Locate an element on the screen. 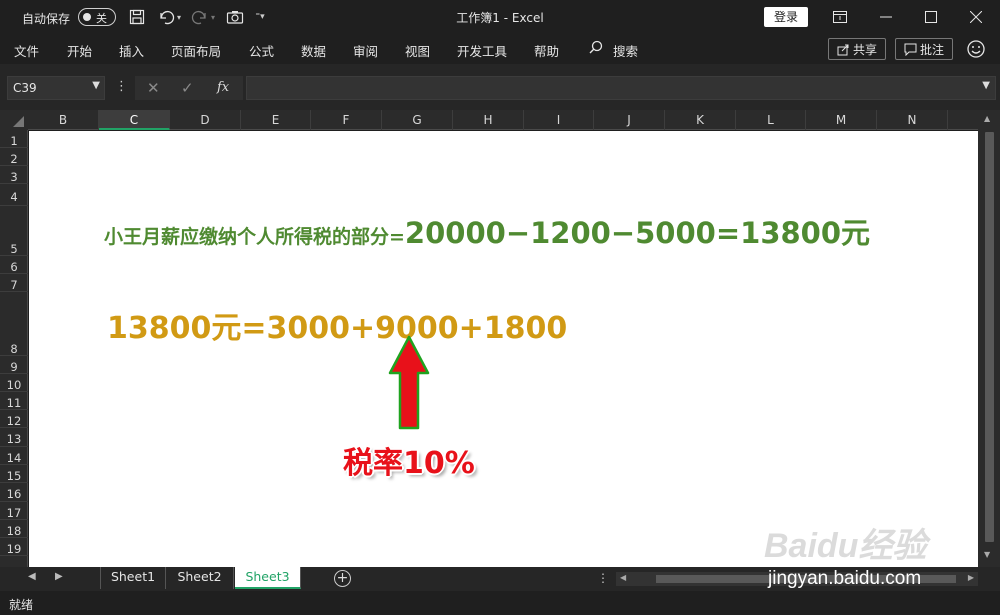 Image resolution: width=1000 pixels, height=615 pixels. row-header: 8 is located at coordinates (14, 324).